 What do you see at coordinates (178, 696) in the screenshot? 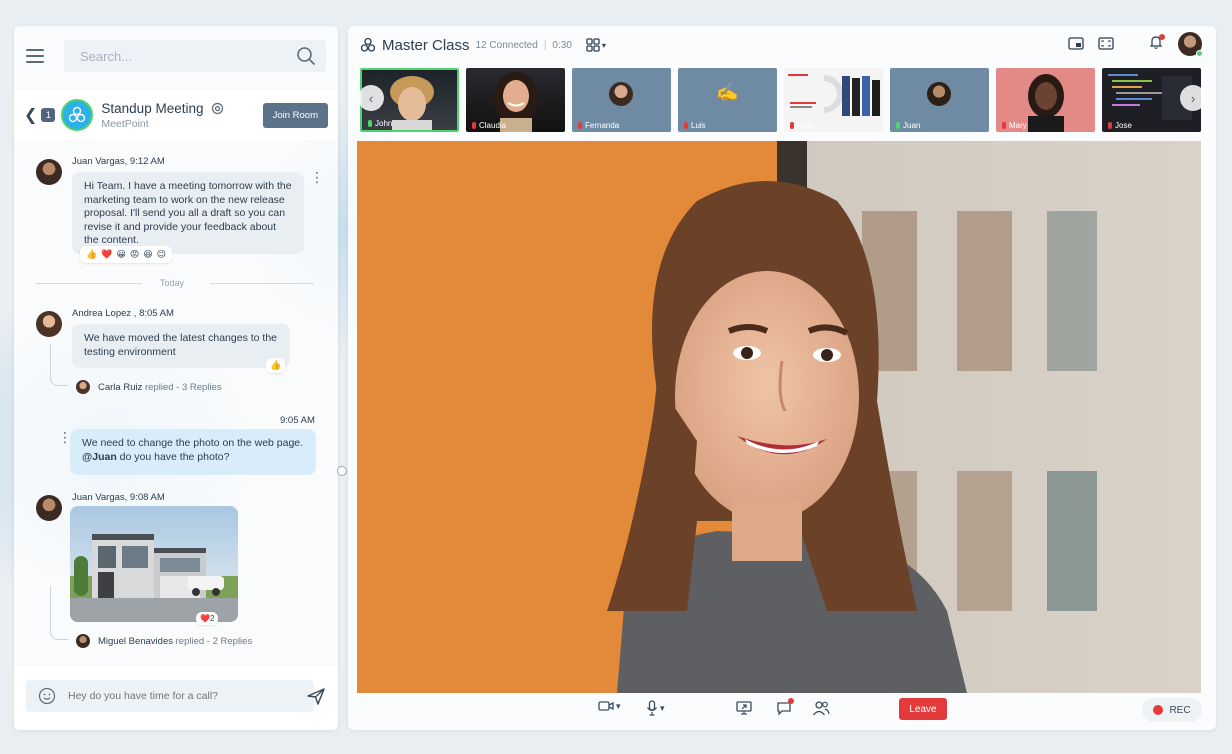
I see `message-input` at bounding box center [178, 696].